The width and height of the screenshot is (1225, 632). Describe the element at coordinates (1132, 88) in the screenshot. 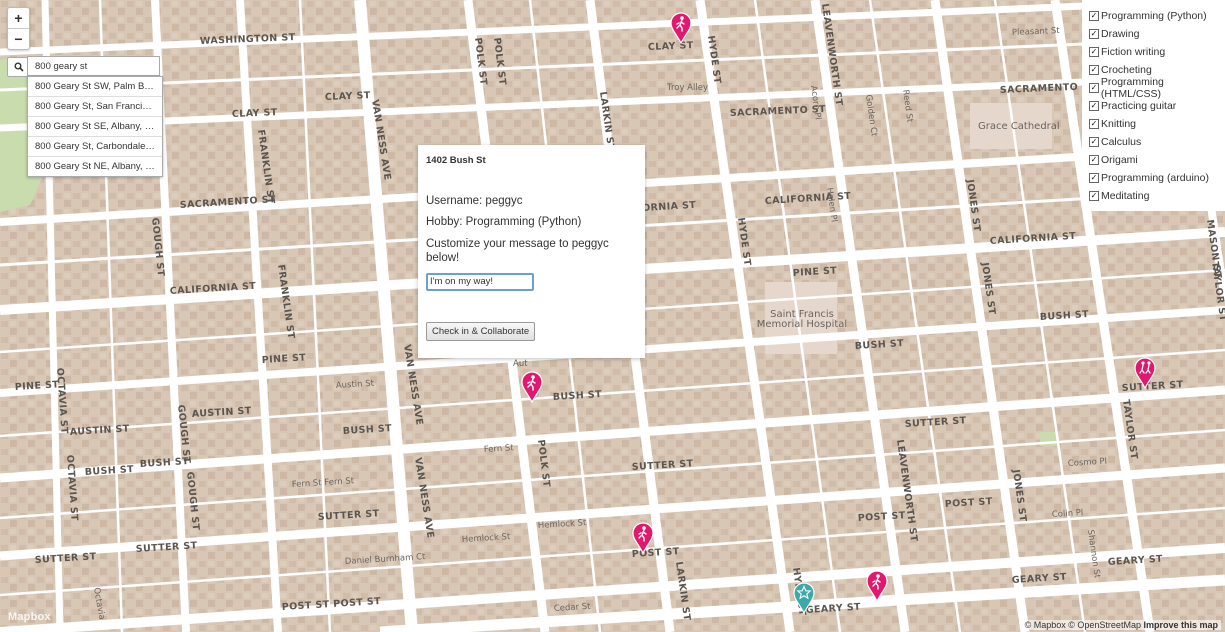

I see `filter-label: Programming (HTML/CSS)` at that location.